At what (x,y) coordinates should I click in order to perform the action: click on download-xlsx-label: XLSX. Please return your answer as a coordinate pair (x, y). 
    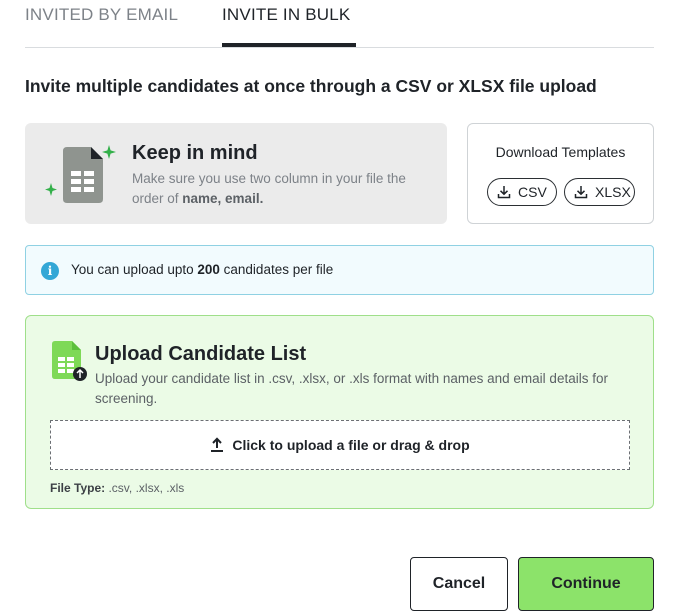
    Looking at the image, I should click on (613, 192).